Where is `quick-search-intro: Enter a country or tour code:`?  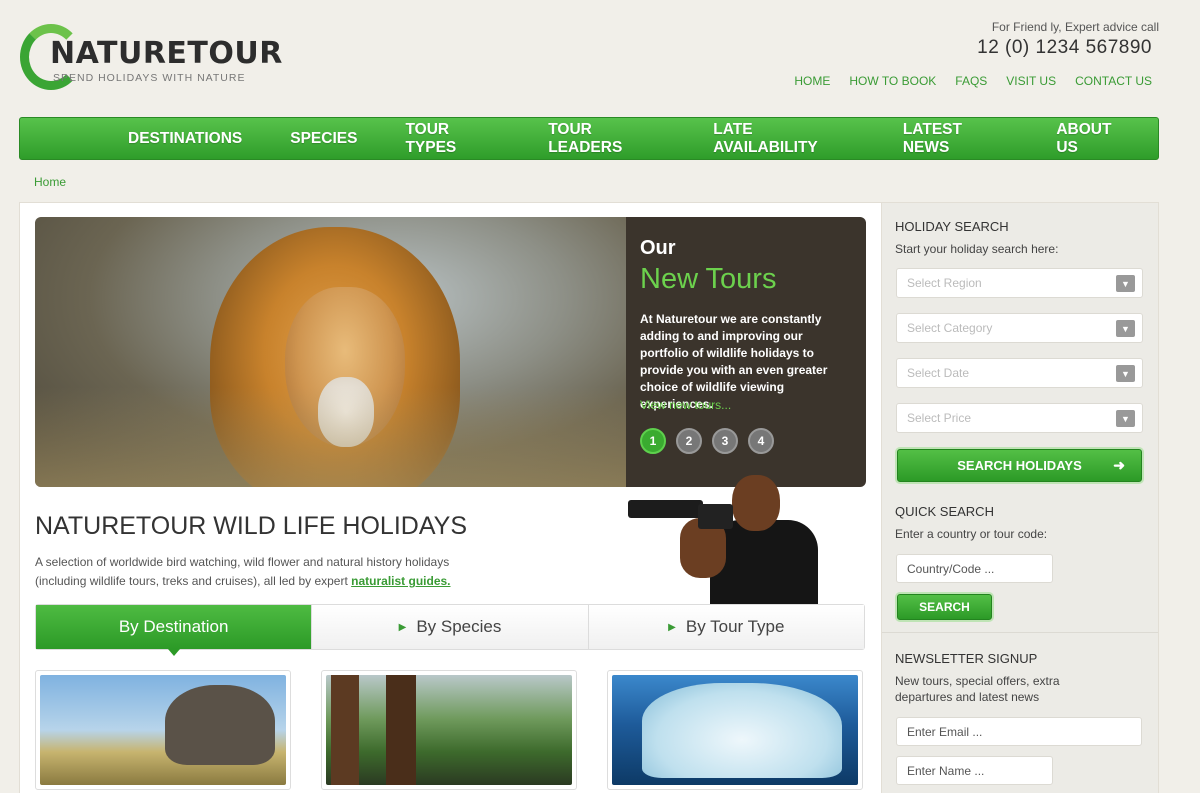
quick-search-intro: Enter a country or tour code: is located at coordinates (971, 534).